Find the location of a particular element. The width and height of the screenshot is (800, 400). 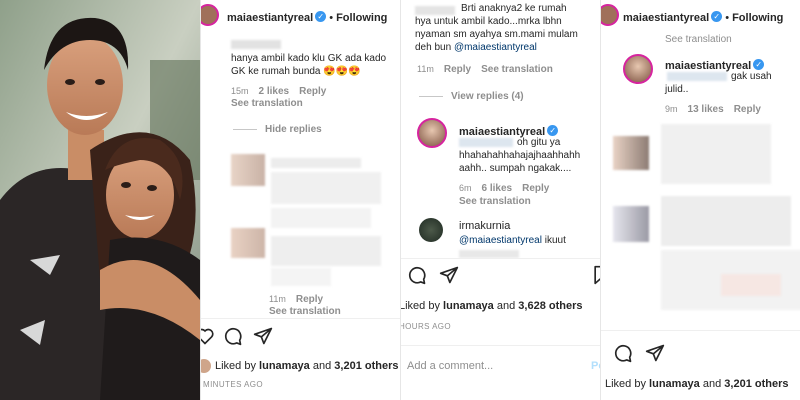

post-timestamp: HOURS AGO is located at coordinates (426, 326).